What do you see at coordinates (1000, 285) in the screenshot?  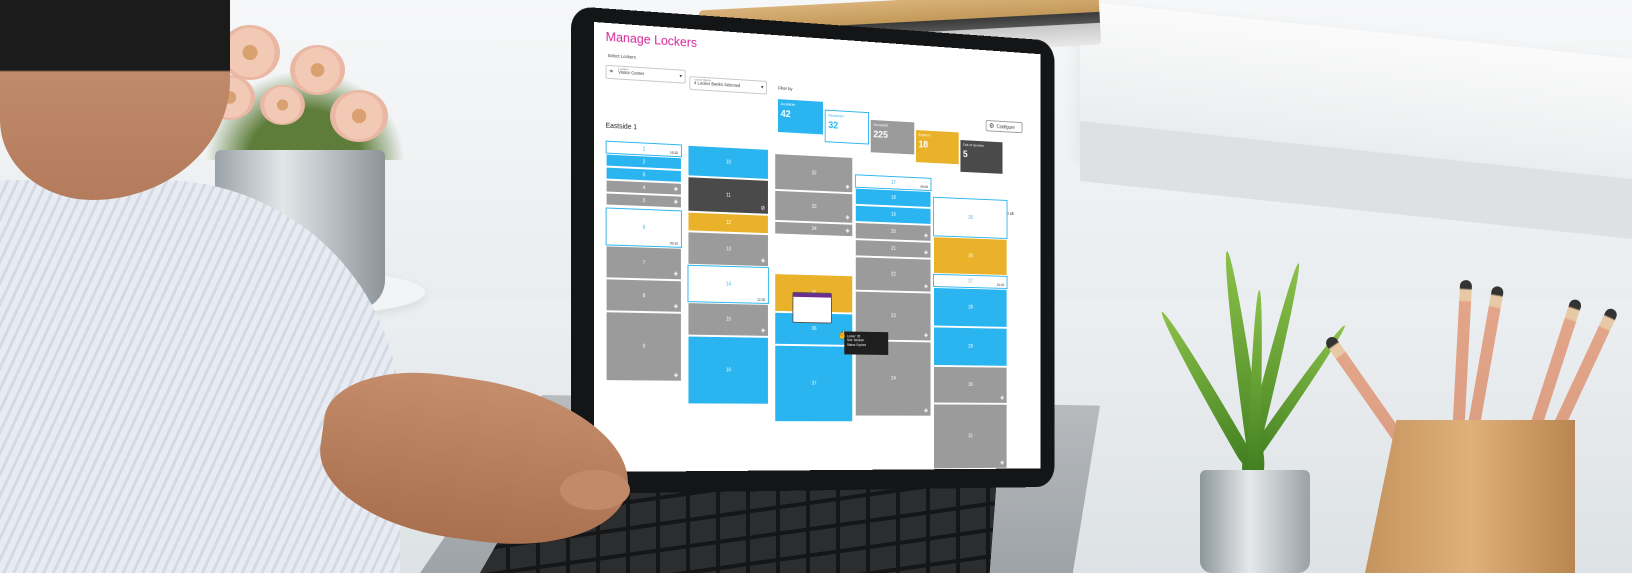 I see `locker-time: 01:23` at bounding box center [1000, 285].